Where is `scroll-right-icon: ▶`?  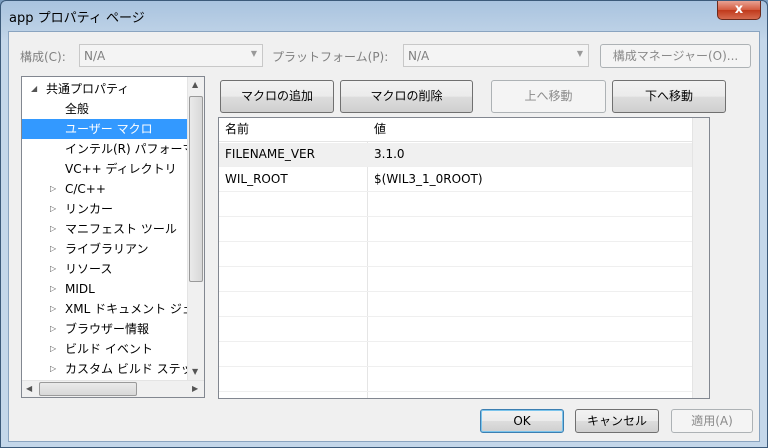 scroll-right-icon: ▶ is located at coordinates (195, 388).